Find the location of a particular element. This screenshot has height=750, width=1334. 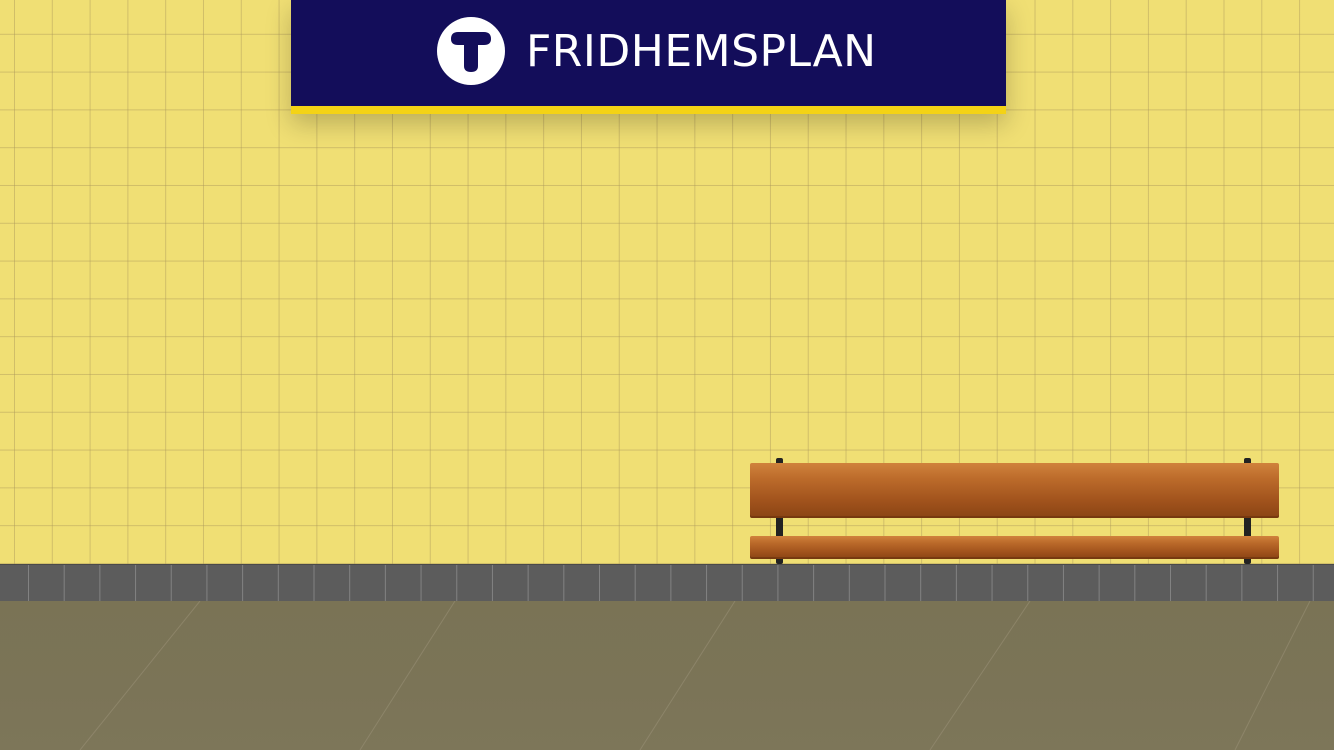

station-sign: FRIDHEMSPLAN is located at coordinates (648, 57).